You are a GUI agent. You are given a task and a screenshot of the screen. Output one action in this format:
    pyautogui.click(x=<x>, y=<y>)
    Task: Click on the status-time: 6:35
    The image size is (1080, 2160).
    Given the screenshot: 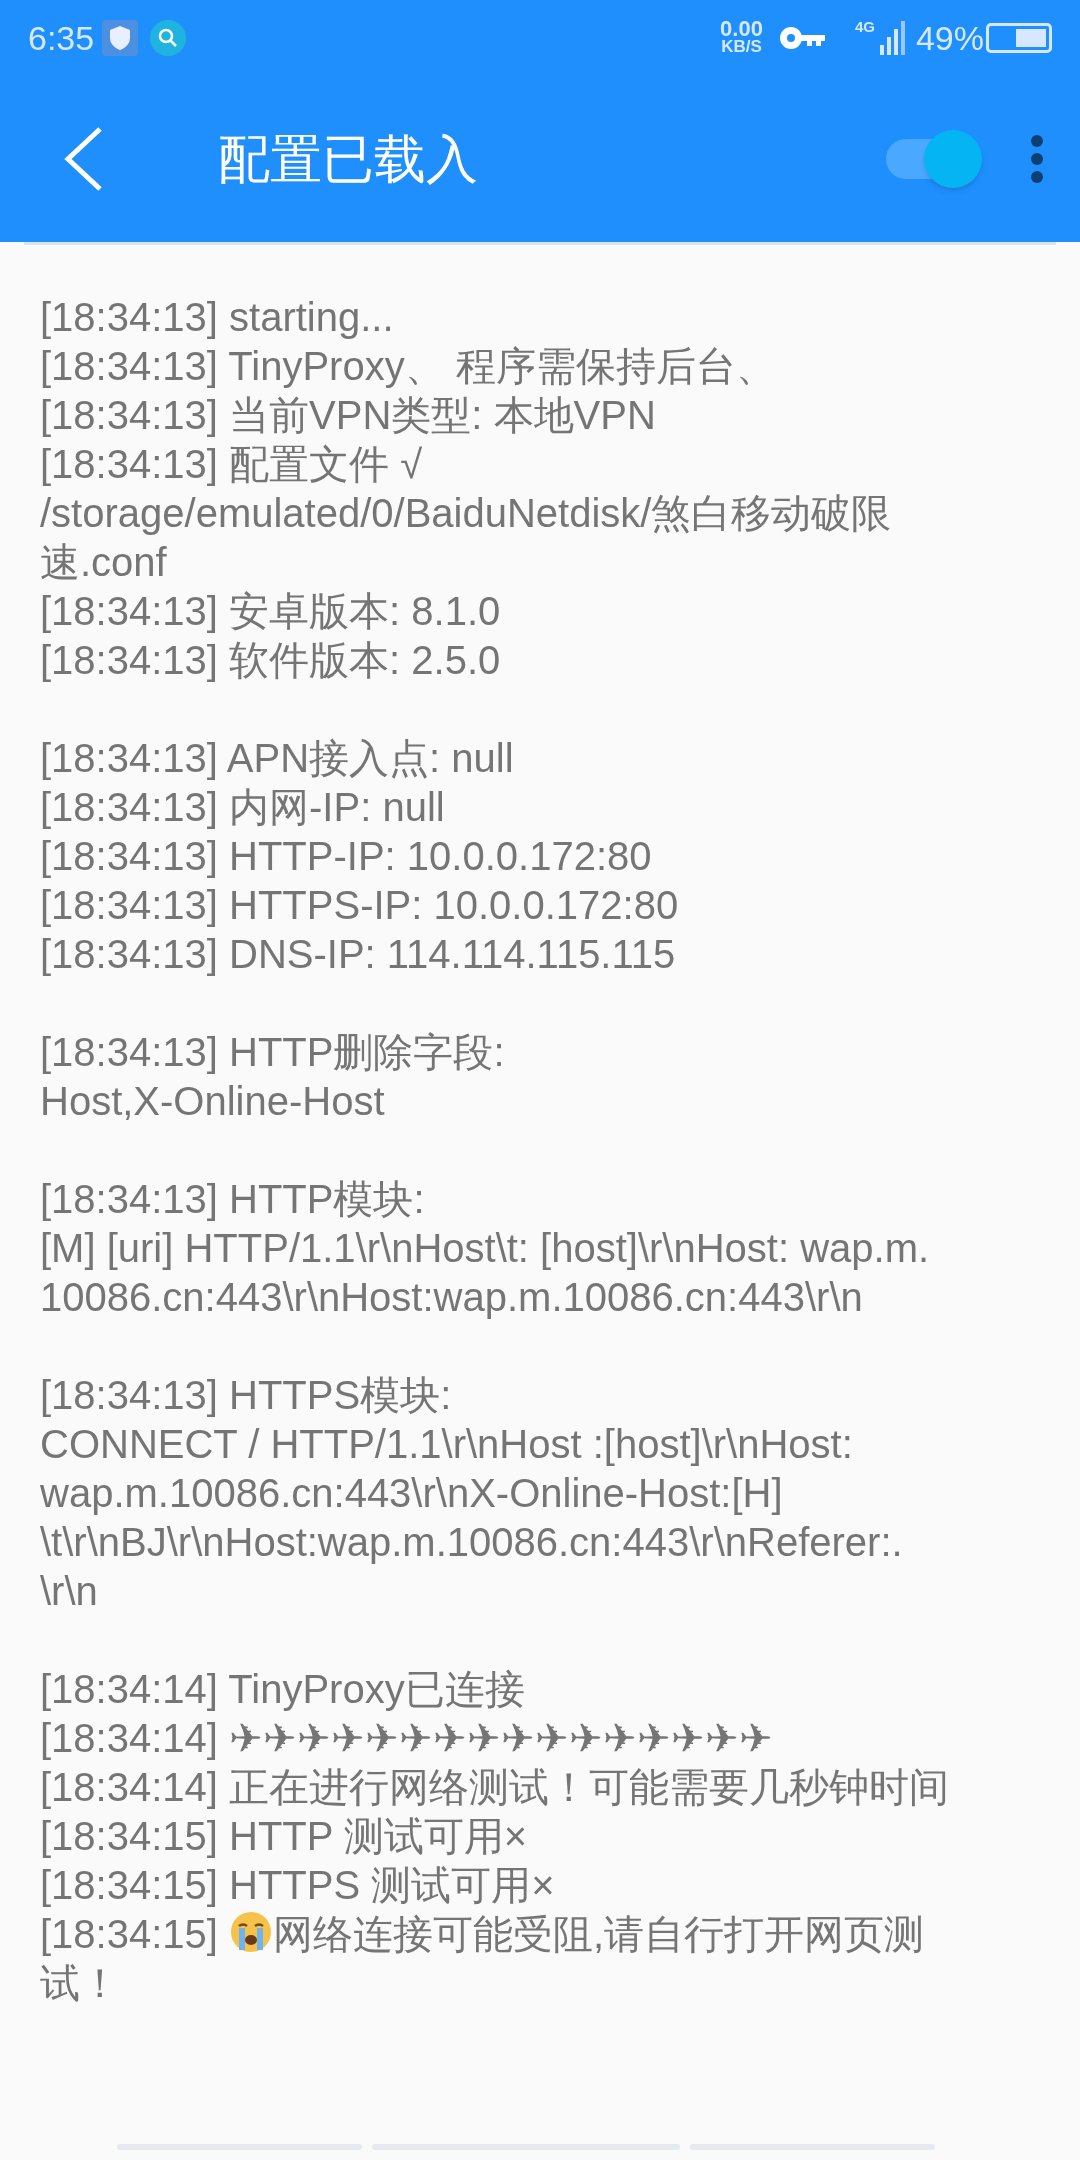 What is the action you would take?
    pyautogui.click(x=61, y=38)
    